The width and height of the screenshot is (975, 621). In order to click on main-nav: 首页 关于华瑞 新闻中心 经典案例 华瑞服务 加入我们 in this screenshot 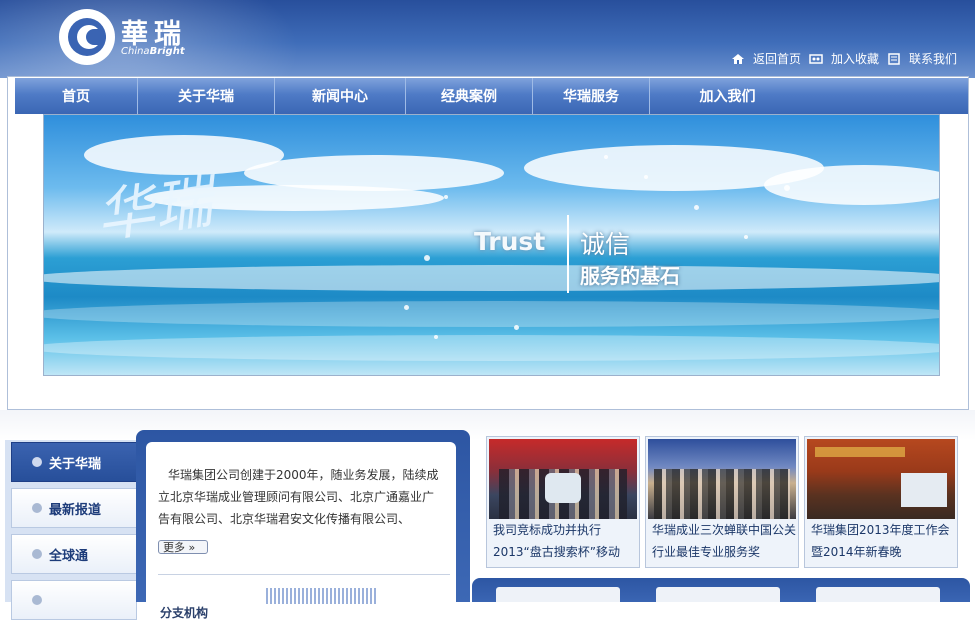, I will do `click(491, 96)`.